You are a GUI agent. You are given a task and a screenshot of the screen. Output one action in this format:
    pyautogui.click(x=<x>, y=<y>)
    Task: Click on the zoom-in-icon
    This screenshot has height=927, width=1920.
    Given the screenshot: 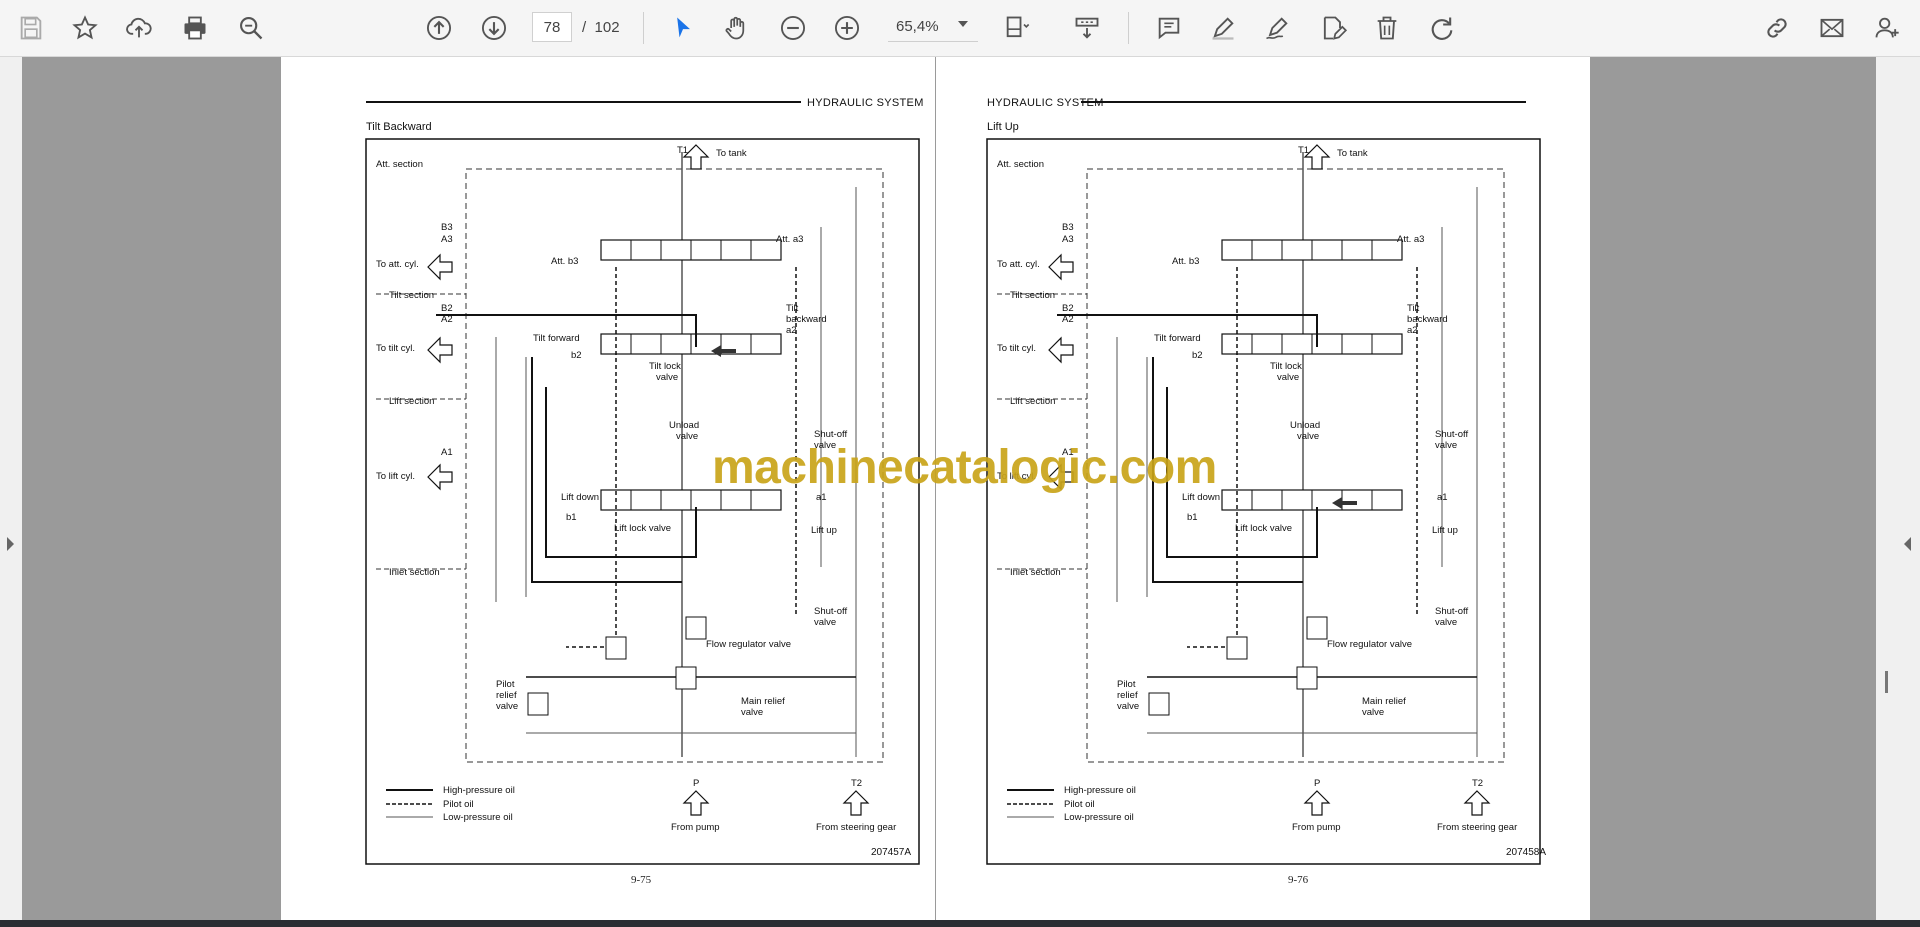 What is the action you would take?
    pyautogui.click(x=847, y=28)
    